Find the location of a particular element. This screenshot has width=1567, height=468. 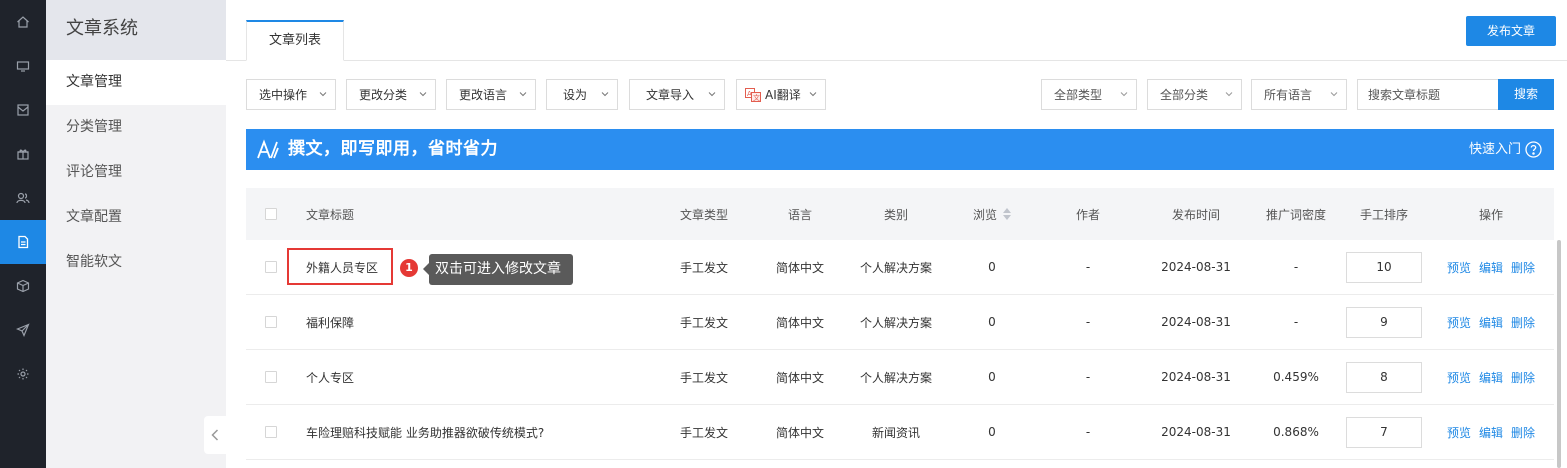

help-icon is located at coordinates (1533, 149).